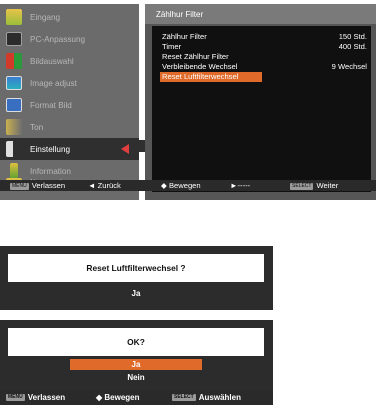 The height and width of the screenshot is (405, 376). Describe the element at coordinates (264, 57) in the screenshot. I see `submenu-row-reset-filter-counter: Reset Zählhur Filter` at that location.